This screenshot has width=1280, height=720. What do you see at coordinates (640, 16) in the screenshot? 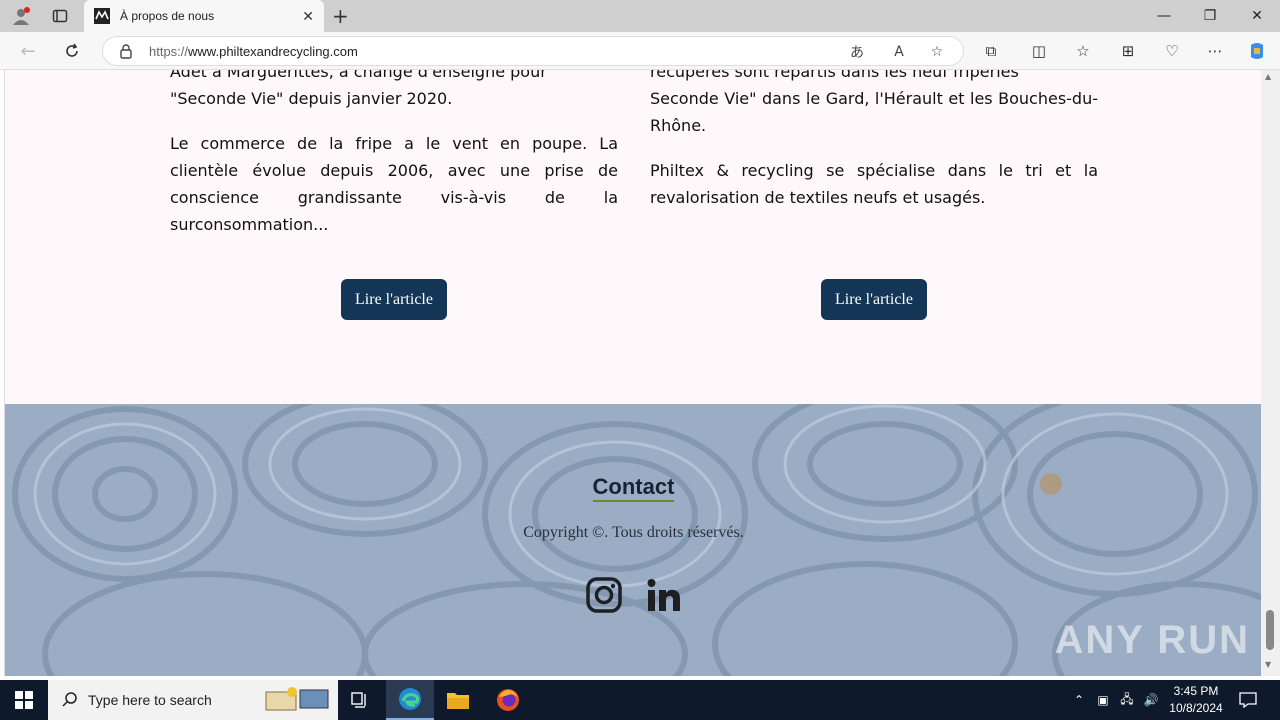
I see `tab-bar: À propos de nous ✕ + — ❐ ✕` at bounding box center [640, 16].